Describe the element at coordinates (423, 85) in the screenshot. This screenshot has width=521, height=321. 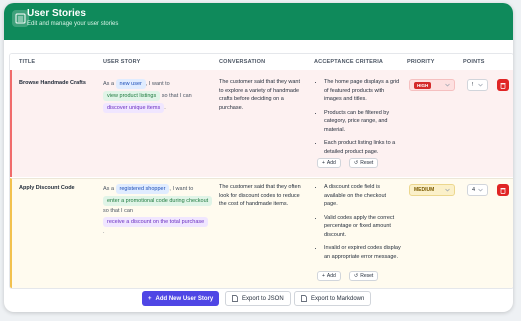
I see `priority-badge: HIGH` at that location.